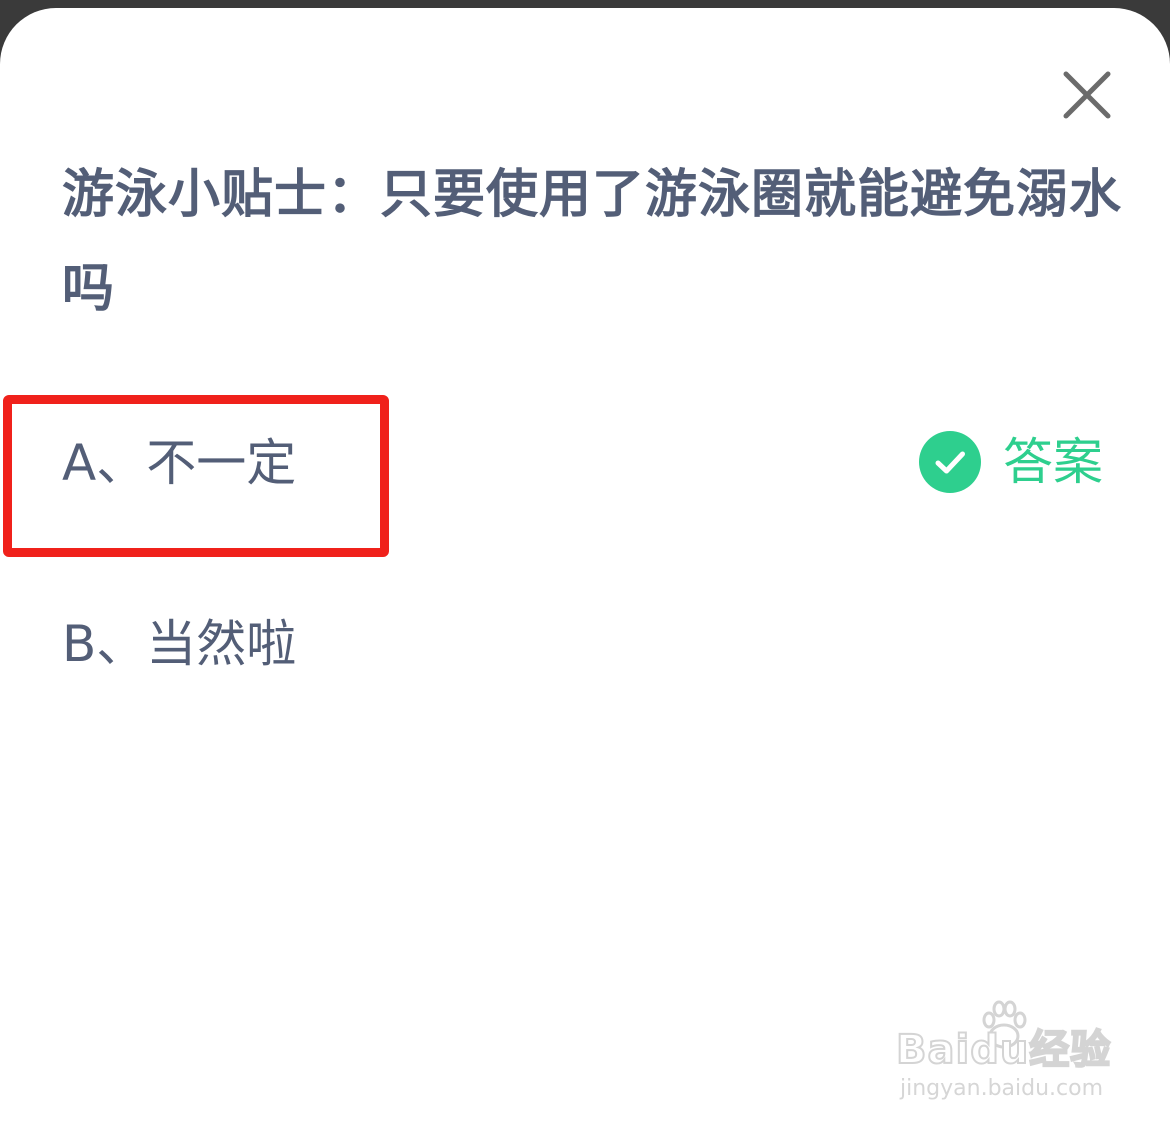 Image resolution: width=1170 pixels, height=1121 pixels. What do you see at coordinates (196, 476) in the screenshot?
I see `highlight-box` at bounding box center [196, 476].